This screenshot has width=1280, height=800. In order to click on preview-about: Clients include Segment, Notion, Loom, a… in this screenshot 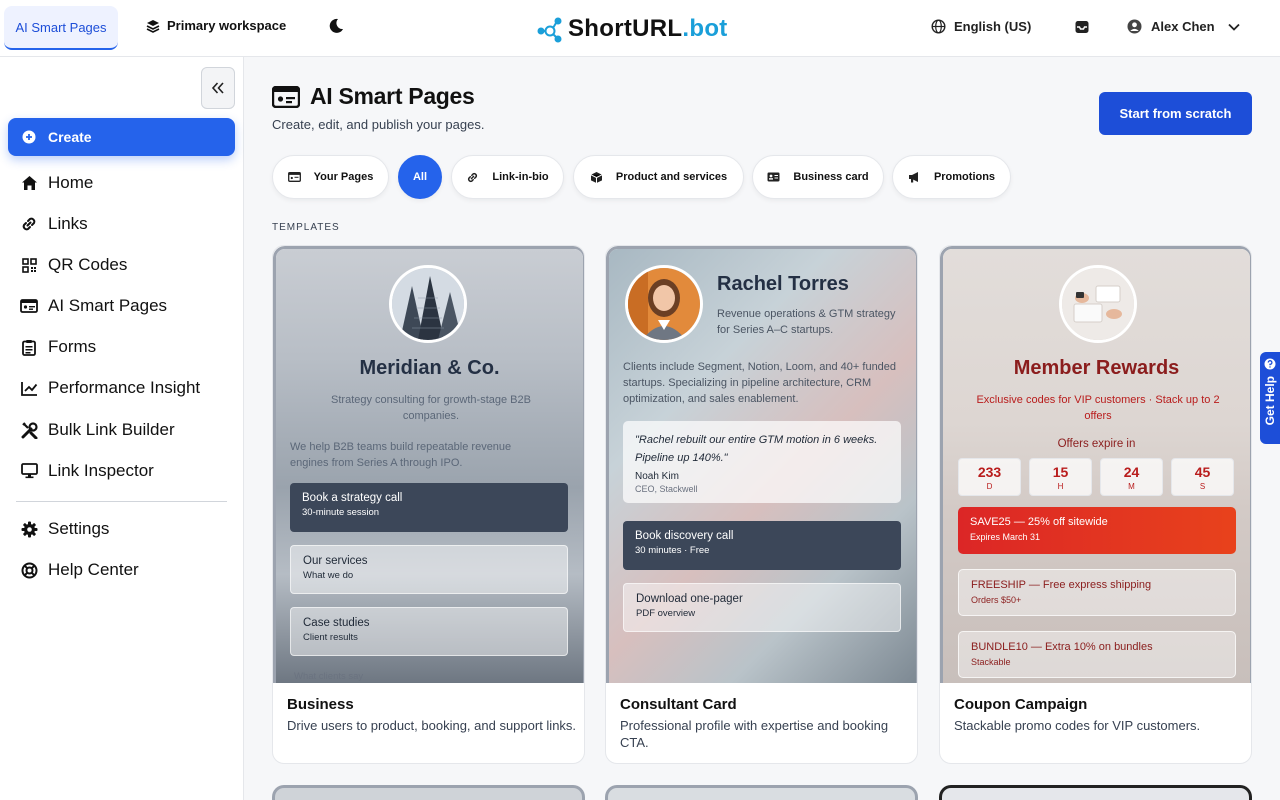, I will do `click(760, 383)`.